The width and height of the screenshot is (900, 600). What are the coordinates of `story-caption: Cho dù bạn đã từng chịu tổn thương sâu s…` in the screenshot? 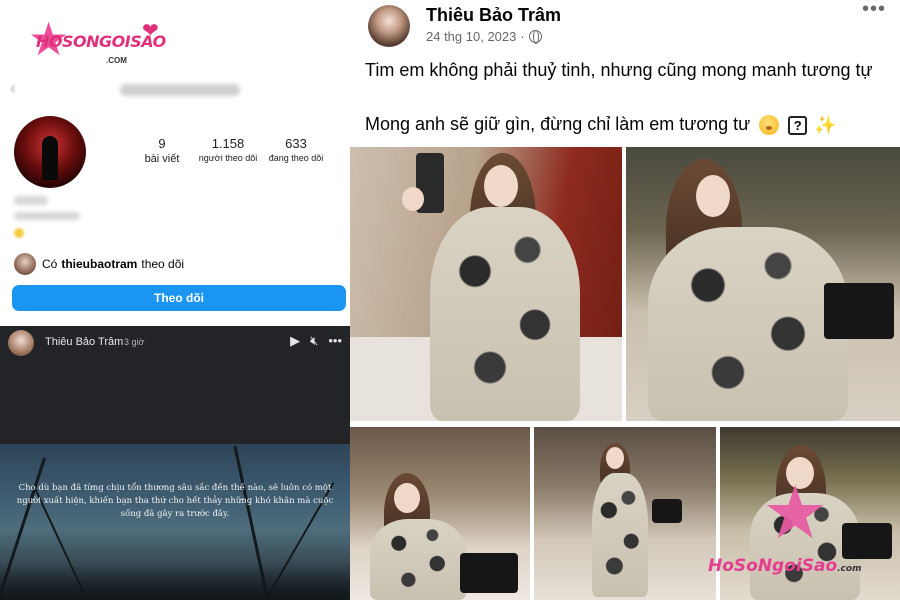 It's located at (175, 501).